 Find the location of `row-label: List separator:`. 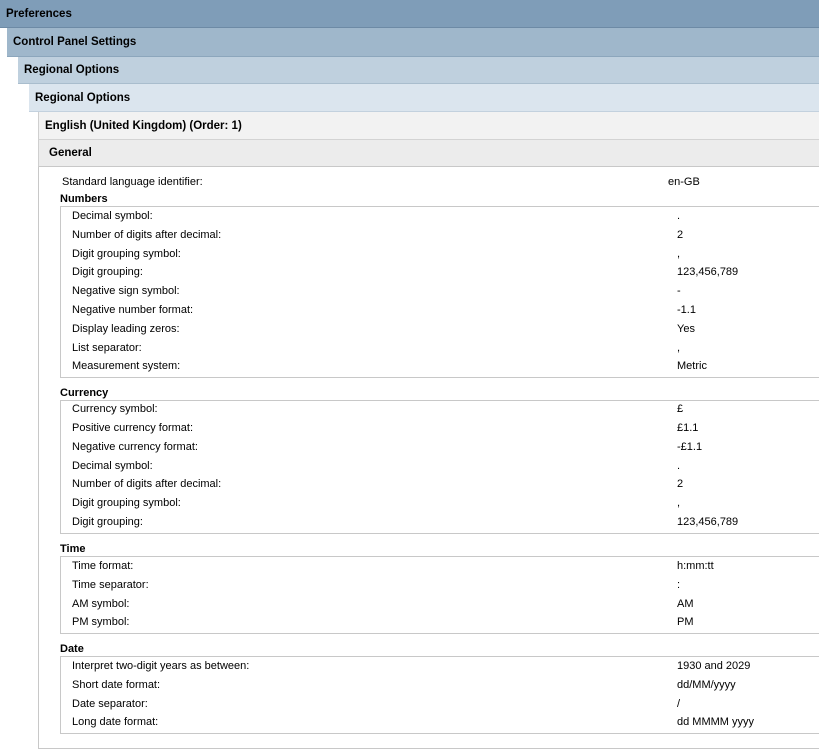

row-label: List separator: is located at coordinates (107, 348).